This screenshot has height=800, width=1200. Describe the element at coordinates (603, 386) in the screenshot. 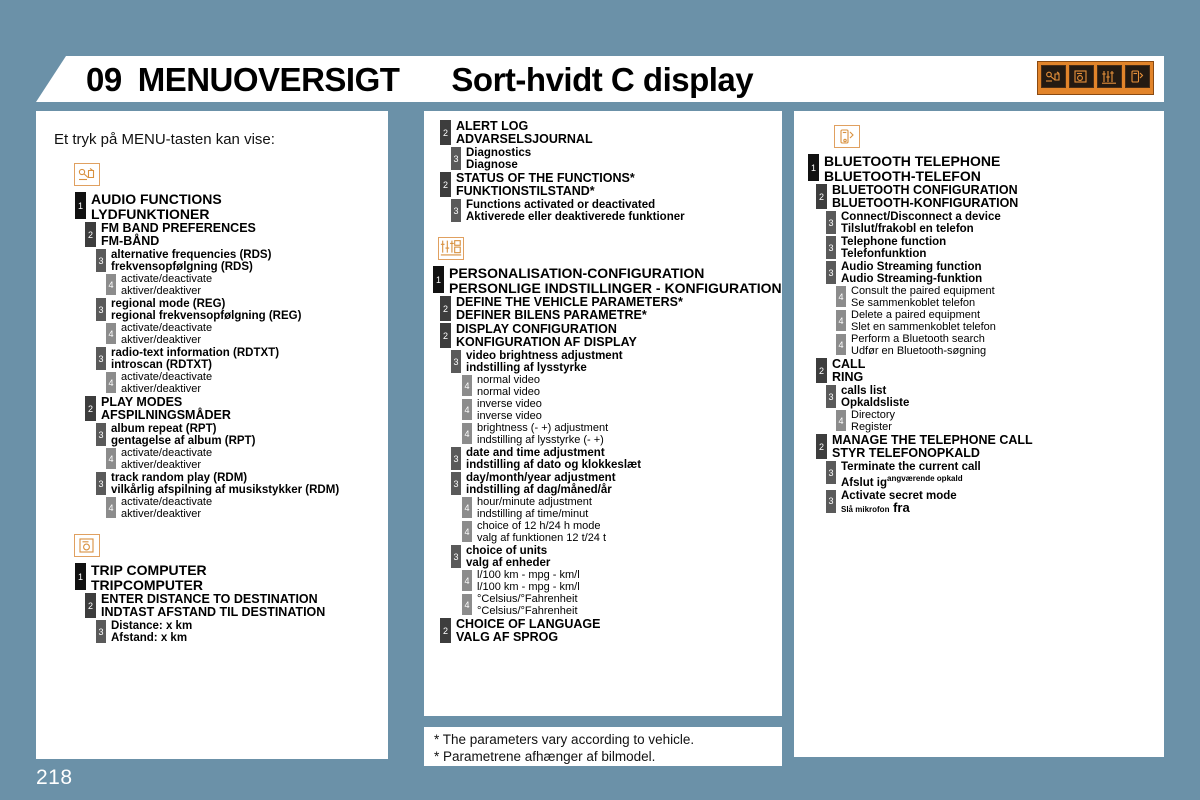

I see `menu-row-level-4: 4 normal video normal video` at that location.